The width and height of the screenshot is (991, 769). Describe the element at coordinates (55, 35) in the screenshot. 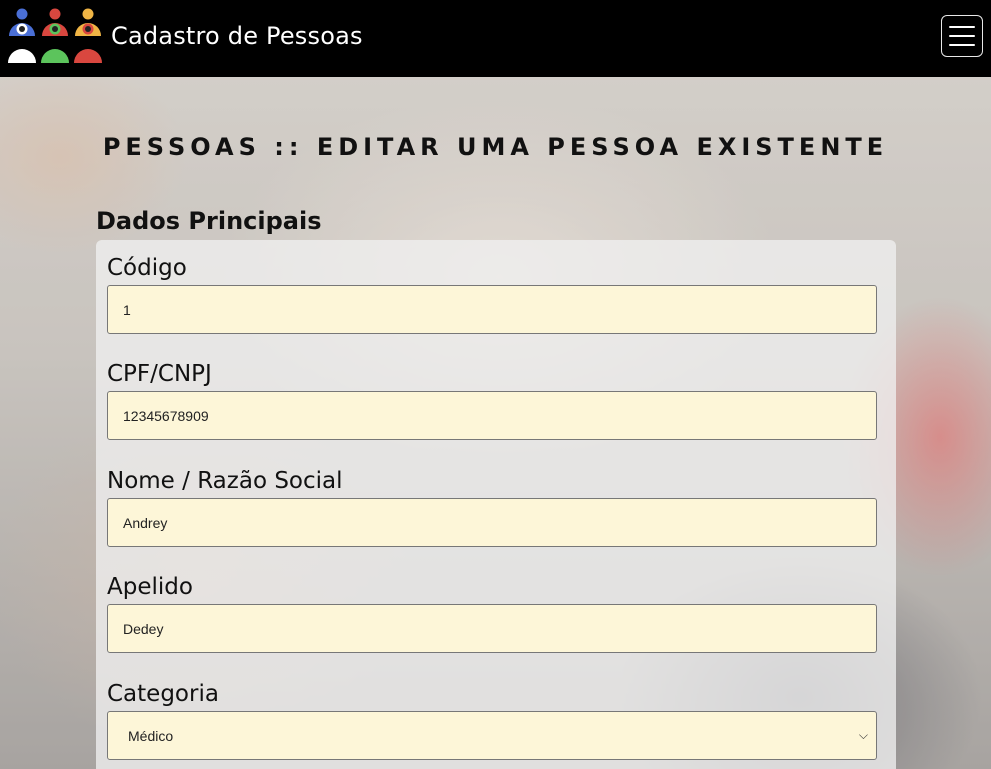

I see `people-group-logo` at that location.